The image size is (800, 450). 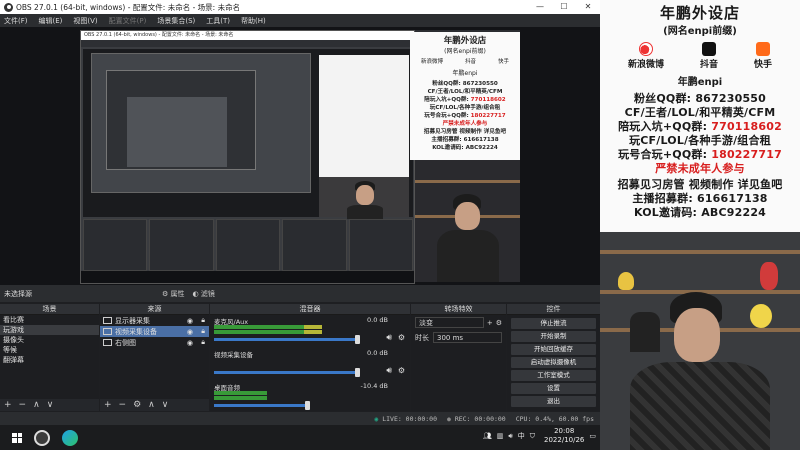 What do you see at coordinates (761, 316) in the screenshot?
I see `figurine` at bounding box center [761, 316].